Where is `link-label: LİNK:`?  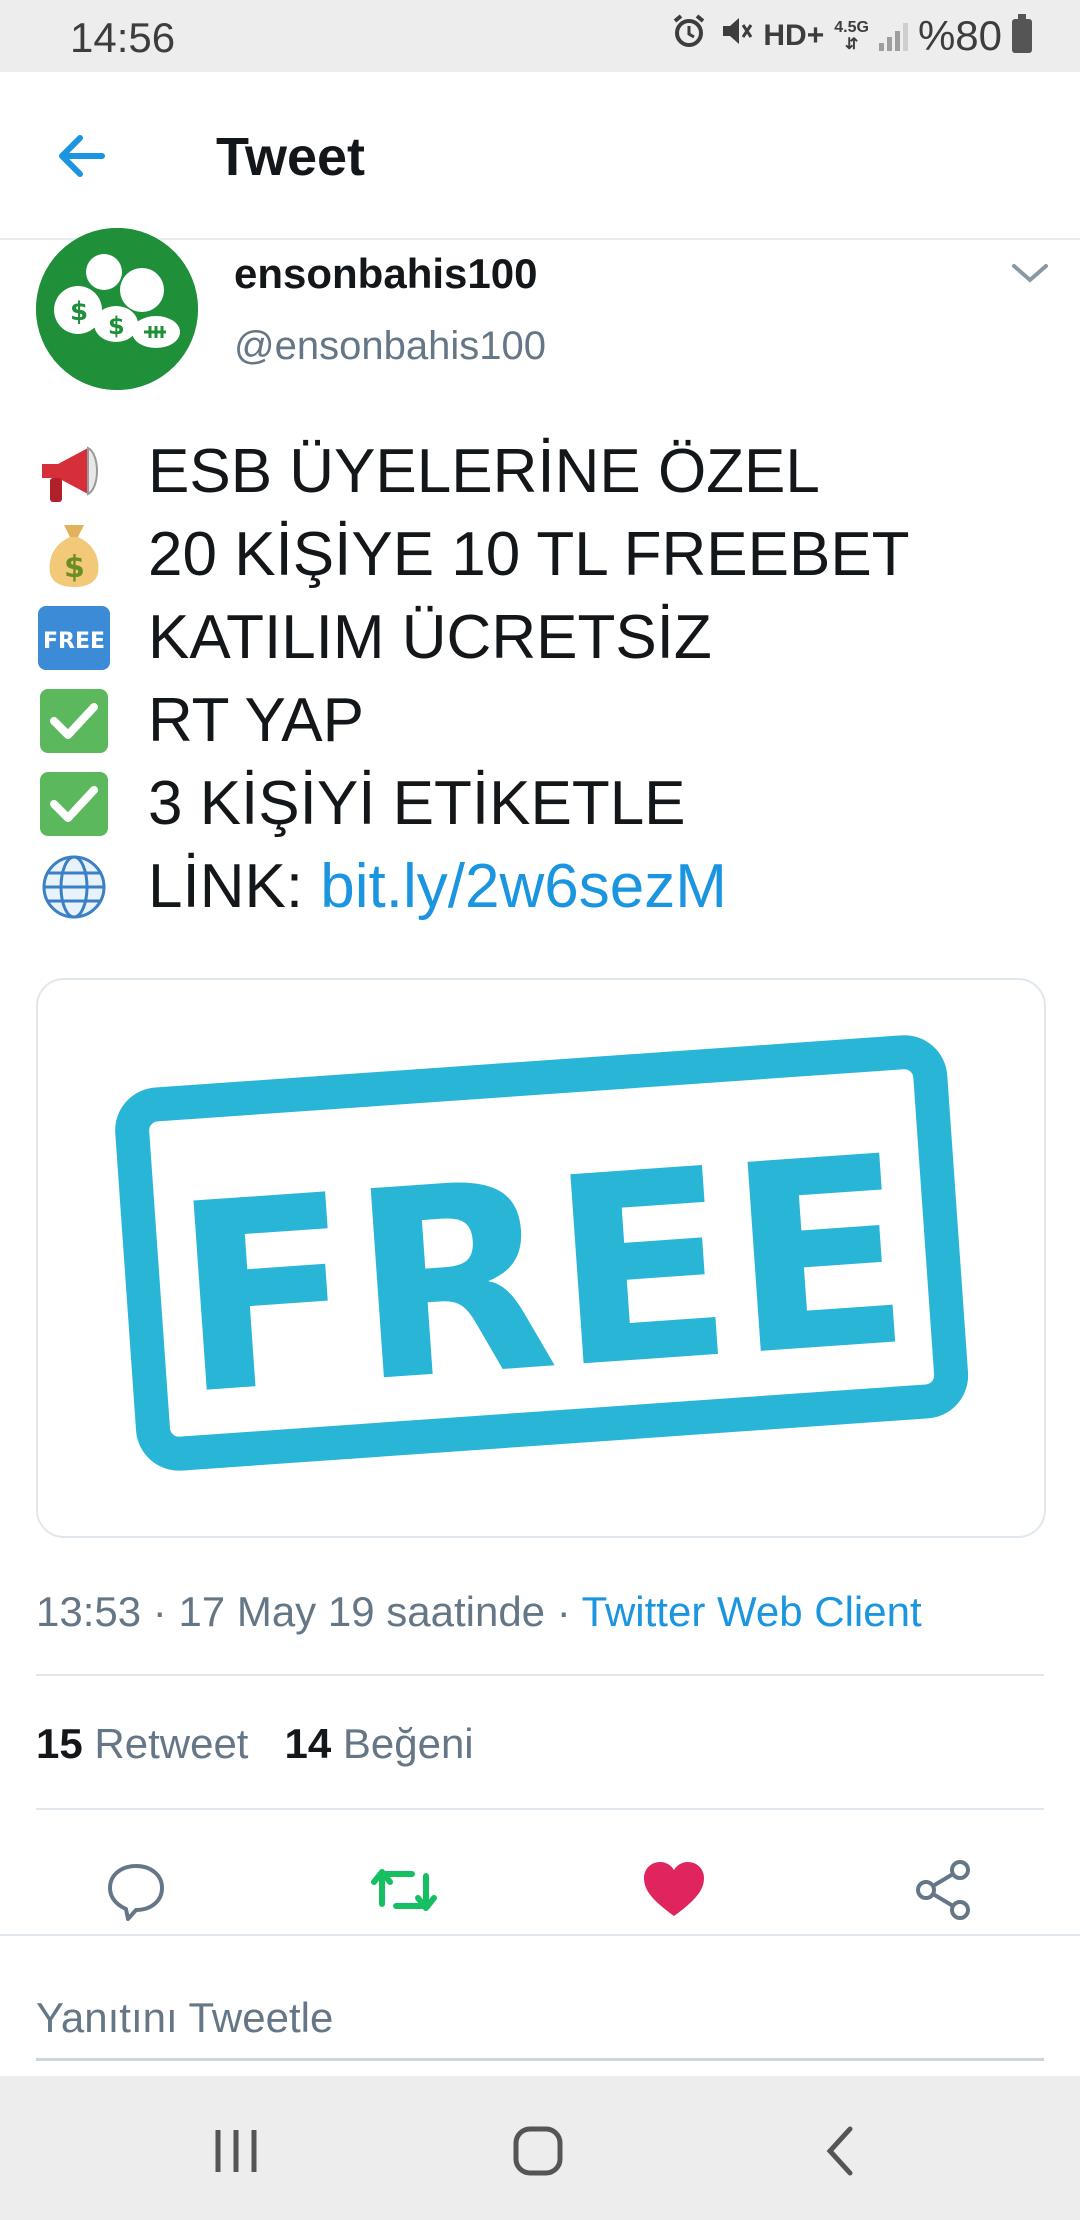
link-label: LİNK: is located at coordinates (226, 886).